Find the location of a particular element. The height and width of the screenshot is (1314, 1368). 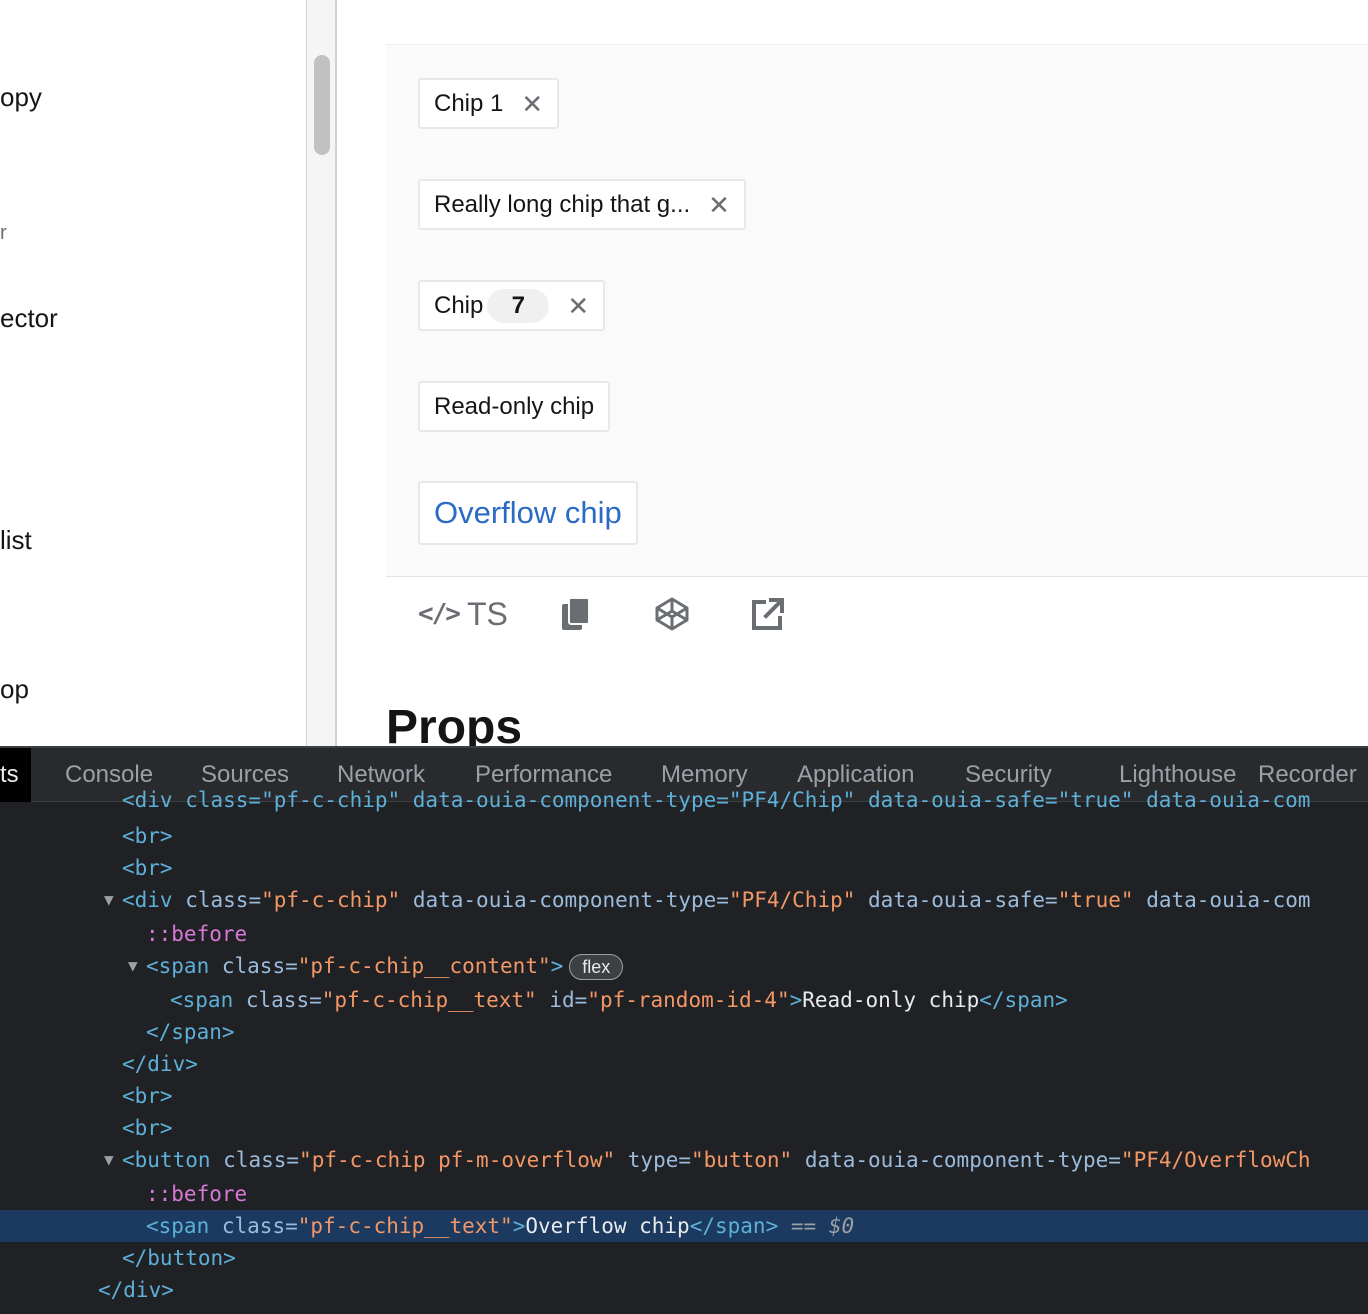

scrollbar-thumb is located at coordinates (322, 105).